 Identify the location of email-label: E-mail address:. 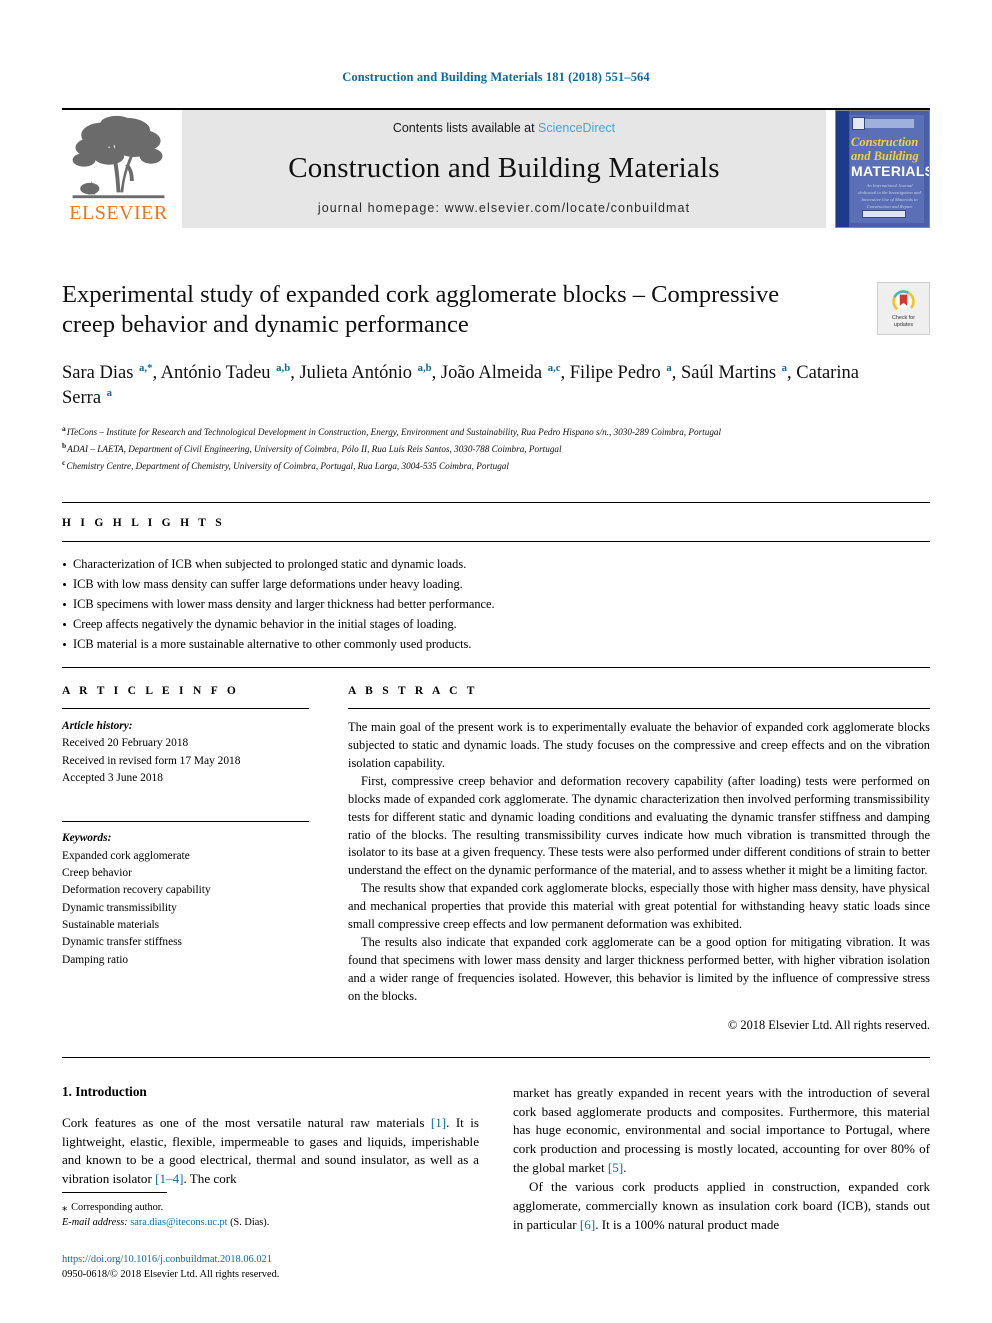
(95, 1223).